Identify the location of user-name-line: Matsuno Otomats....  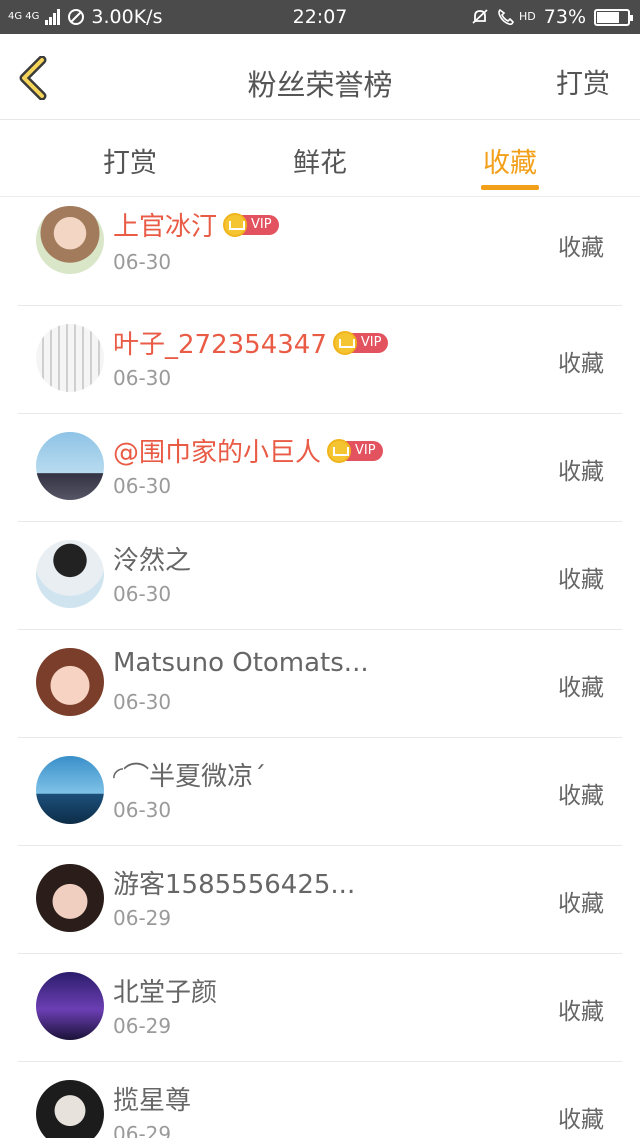
(241, 663).